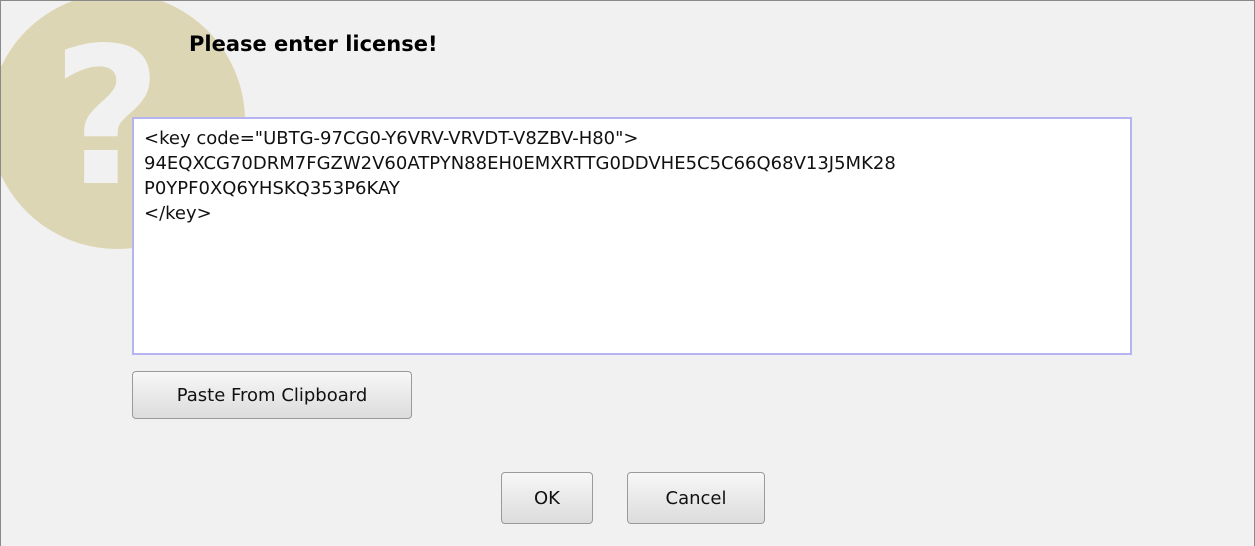  What do you see at coordinates (272, 395) in the screenshot?
I see `paste-from-clipboard-button: Paste From Clipboard` at bounding box center [272, 395].